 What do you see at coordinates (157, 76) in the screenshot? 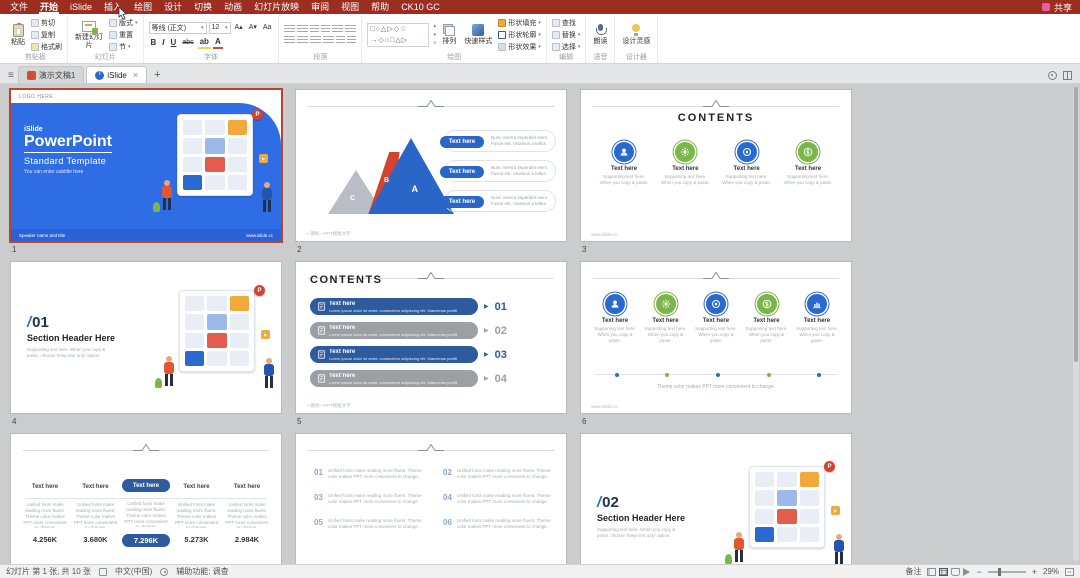
I see `new-tab-button: +` at bounding box center [157, 76].